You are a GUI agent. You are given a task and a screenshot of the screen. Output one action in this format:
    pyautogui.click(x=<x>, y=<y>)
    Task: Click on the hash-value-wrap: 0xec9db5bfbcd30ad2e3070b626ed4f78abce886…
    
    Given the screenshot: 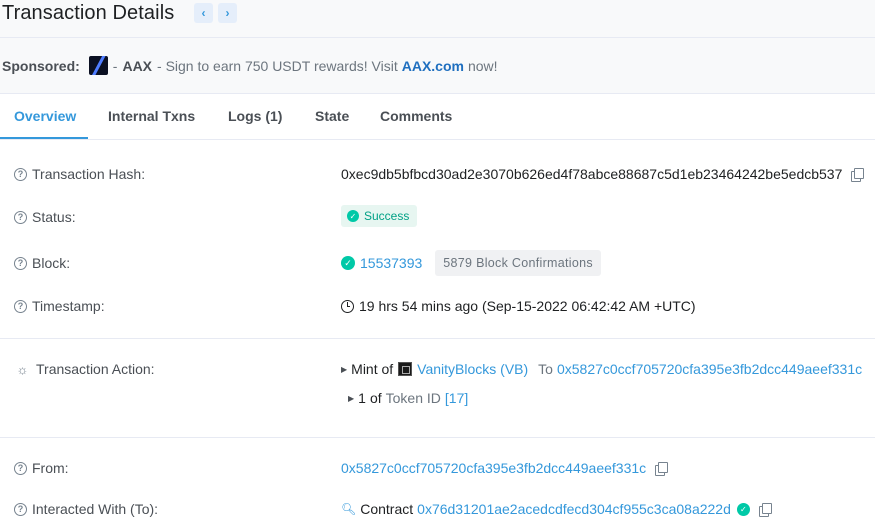 What is the action you would take?
    pyautogui.click(x=603, y=174)
    